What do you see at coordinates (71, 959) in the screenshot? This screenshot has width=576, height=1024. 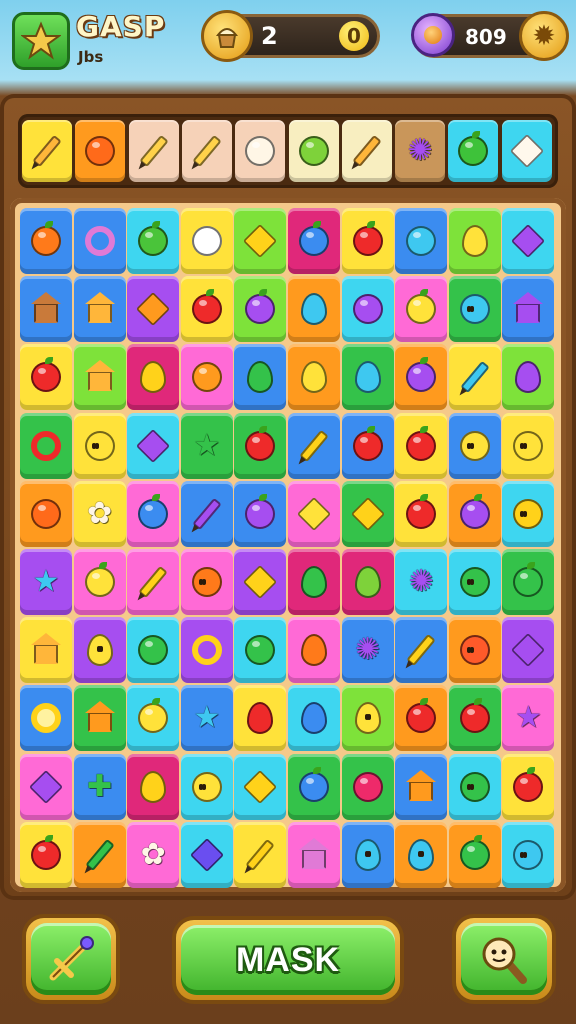 I see `sword-button` at bounding box center [71, 959].